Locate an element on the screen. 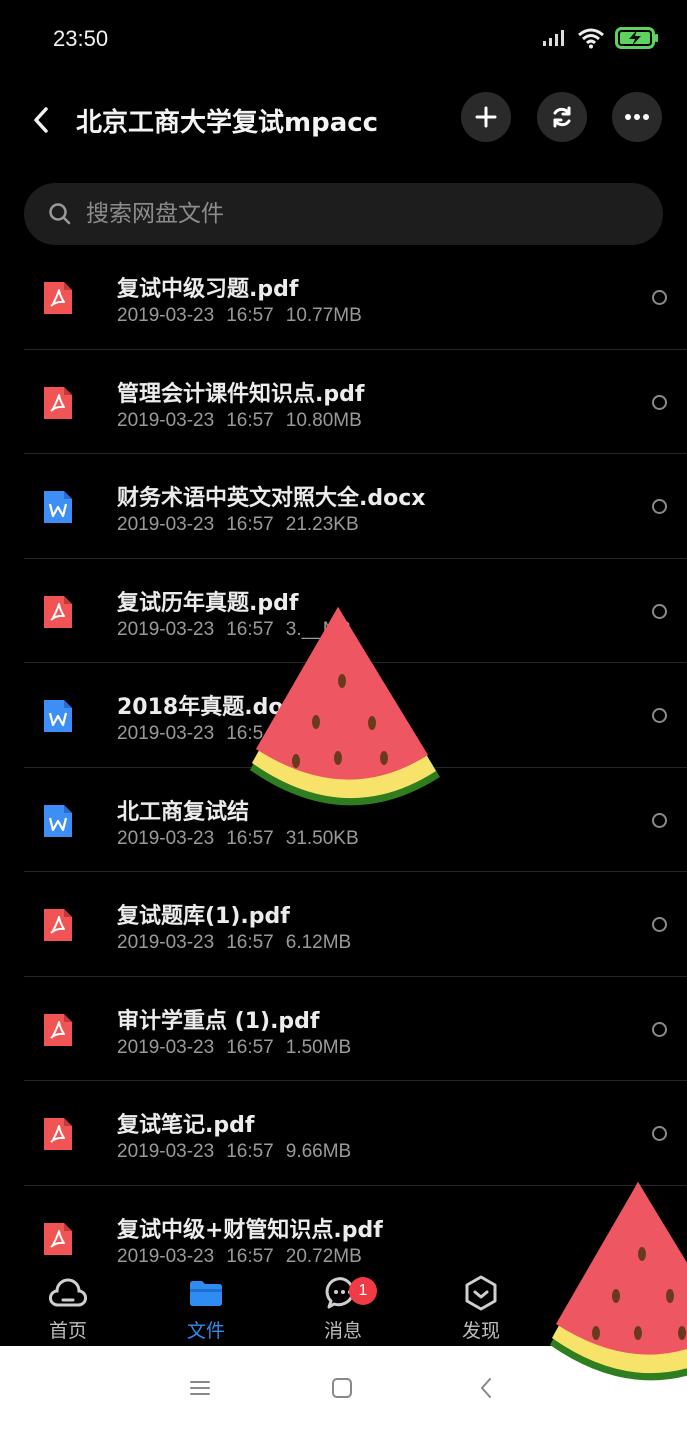  status-bar: 23:50 is located at coordinates (343, 40).